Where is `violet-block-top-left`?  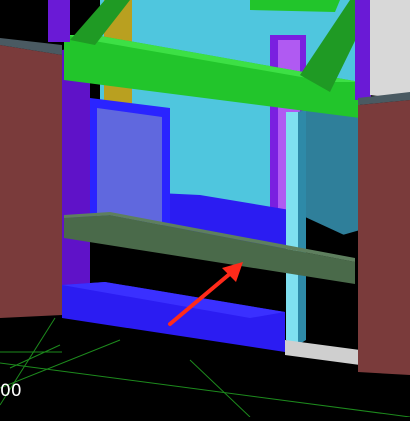 violet-block-top-left is located at coordinates (59, 21).